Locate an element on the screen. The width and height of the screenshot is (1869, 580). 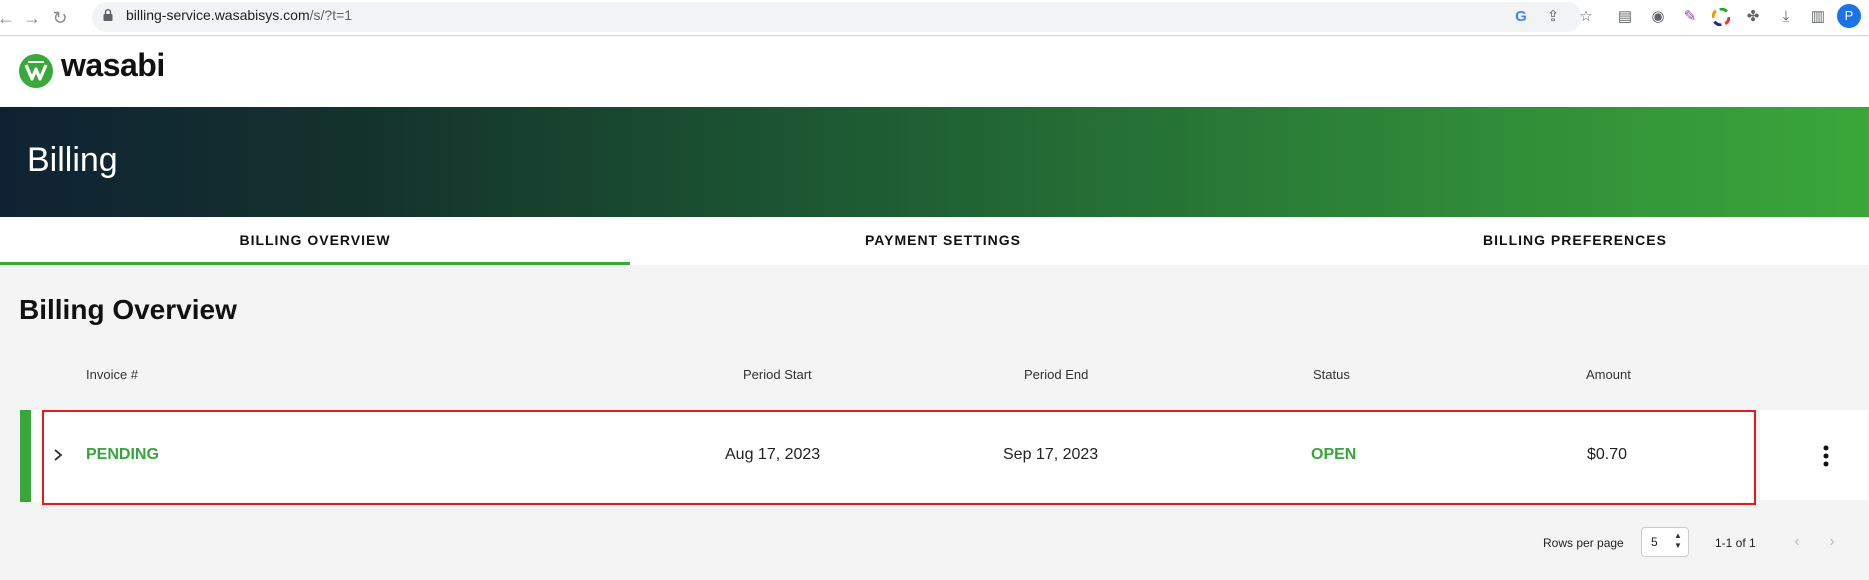
rows-per-page-value: 5 is located at coordinates (1654, 542).